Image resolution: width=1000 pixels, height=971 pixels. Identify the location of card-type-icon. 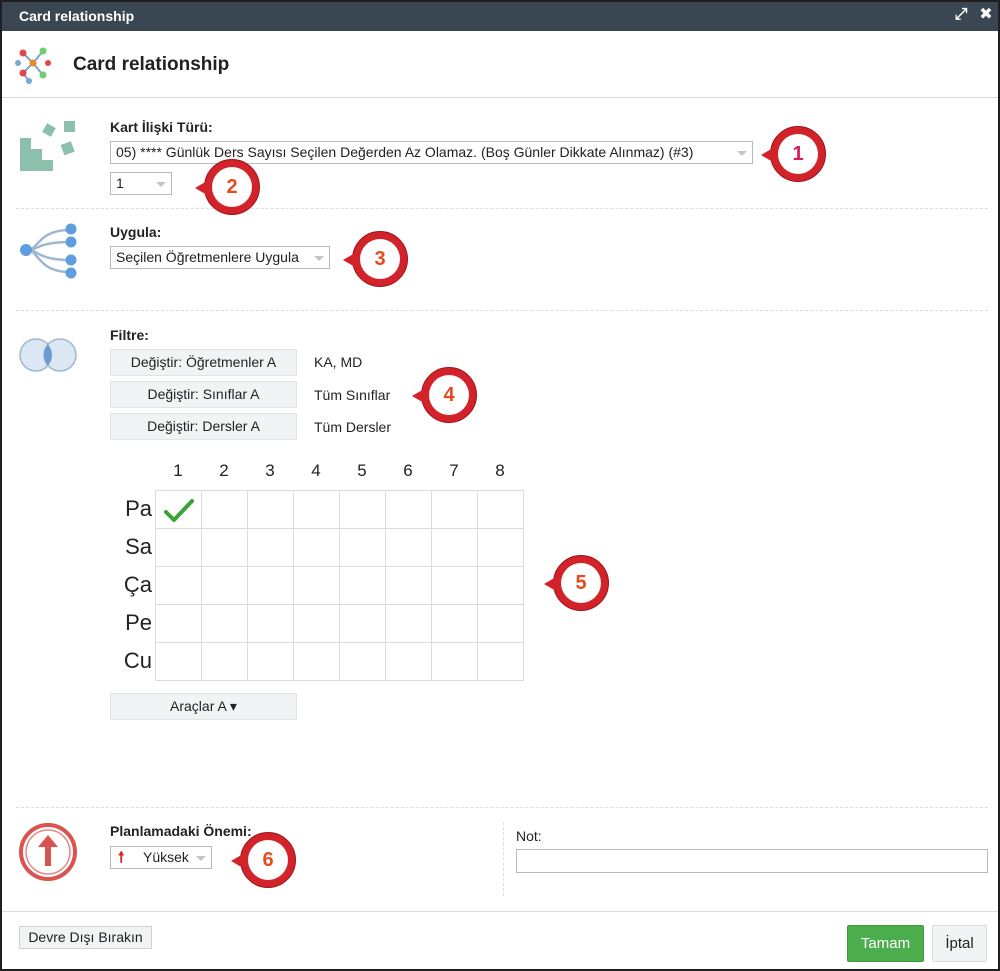
(47, 146).